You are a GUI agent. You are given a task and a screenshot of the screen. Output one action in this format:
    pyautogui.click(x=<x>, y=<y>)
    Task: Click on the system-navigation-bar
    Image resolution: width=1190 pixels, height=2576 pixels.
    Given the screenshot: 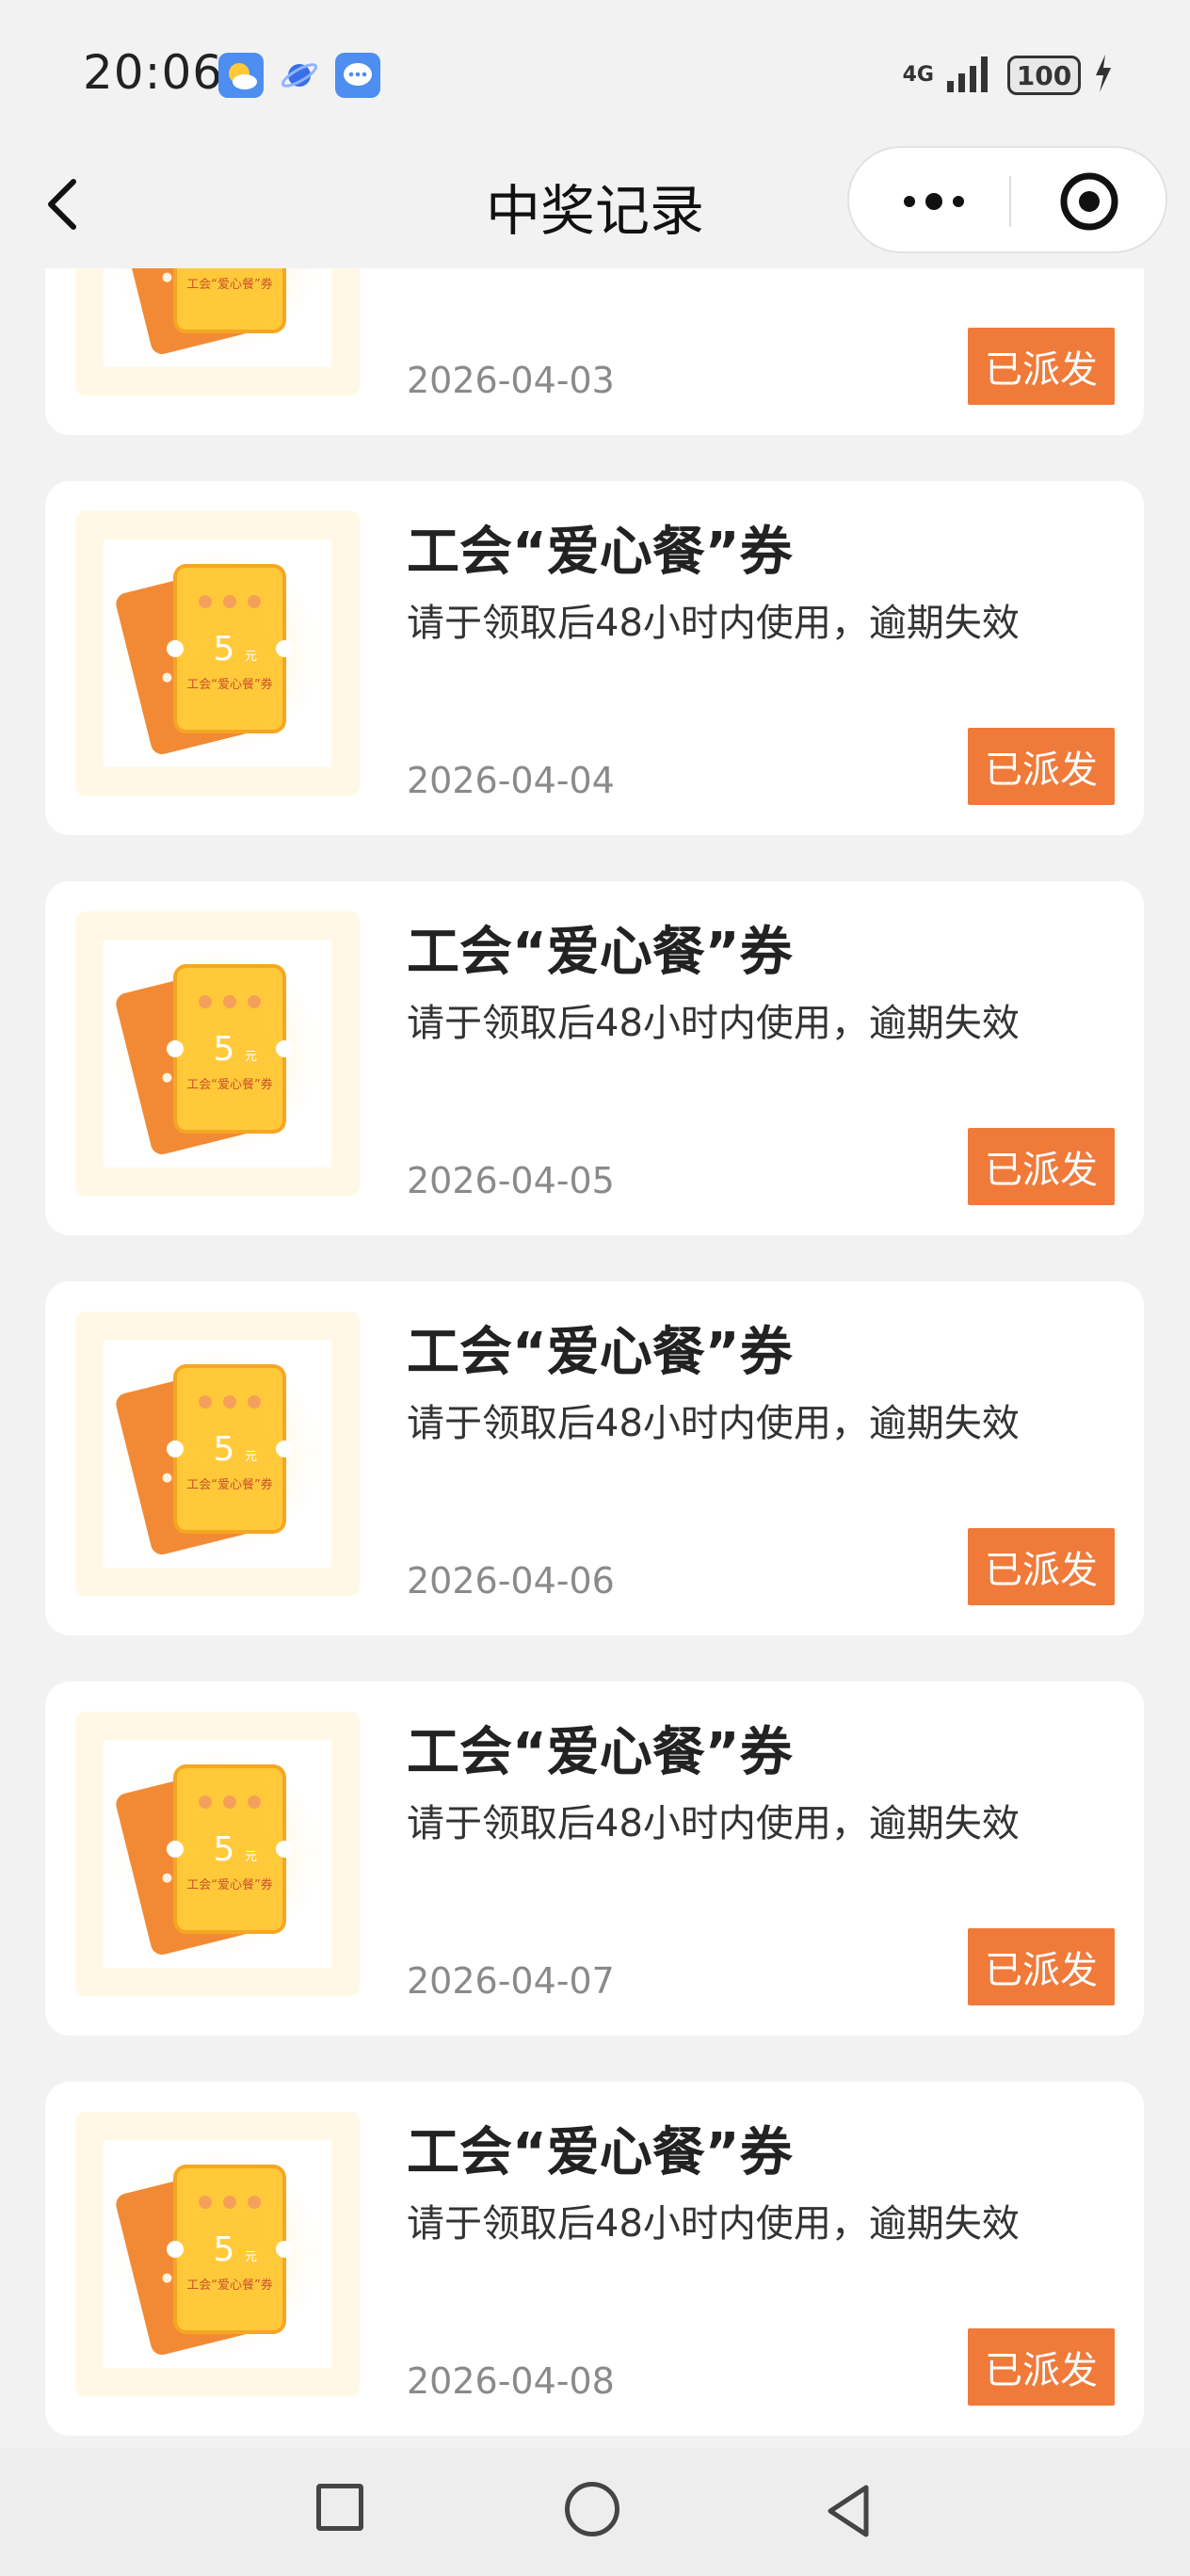 What is the action you would take?
    pyautogui.click(x=595, y=2512)
    